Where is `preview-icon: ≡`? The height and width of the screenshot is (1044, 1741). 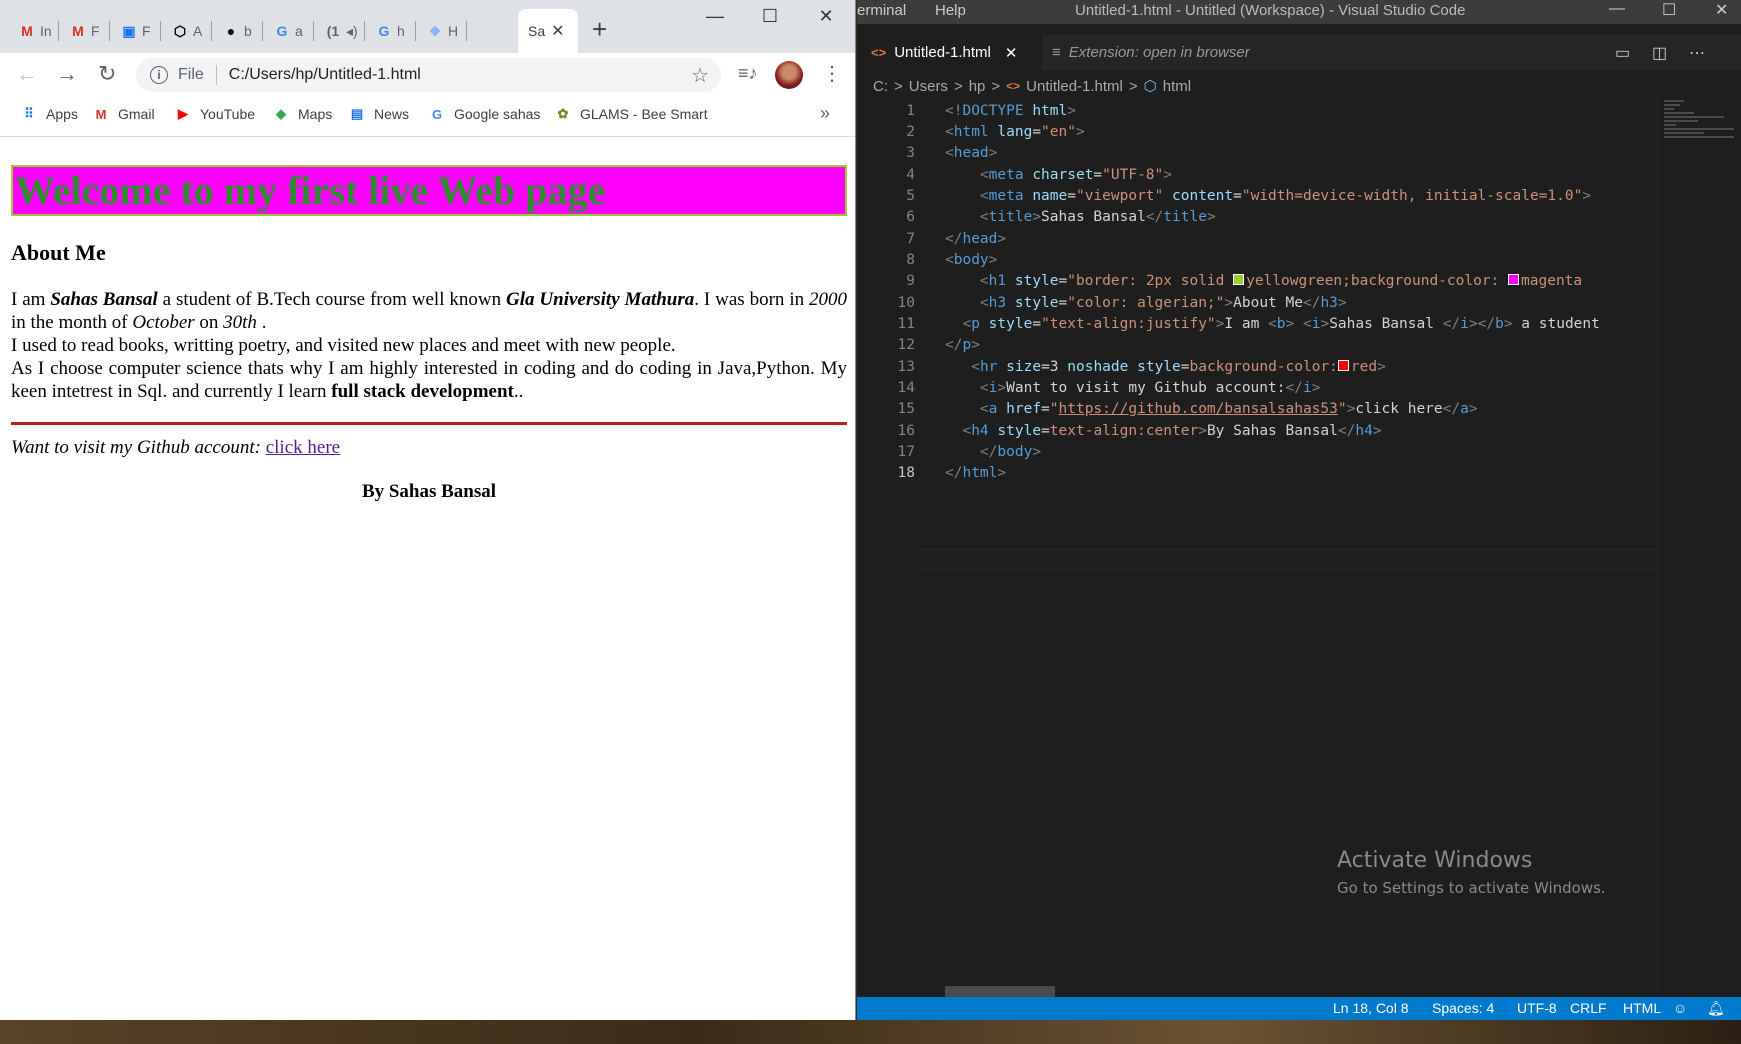
preview-icon: ≡ is located at coordinates (1056, 52).